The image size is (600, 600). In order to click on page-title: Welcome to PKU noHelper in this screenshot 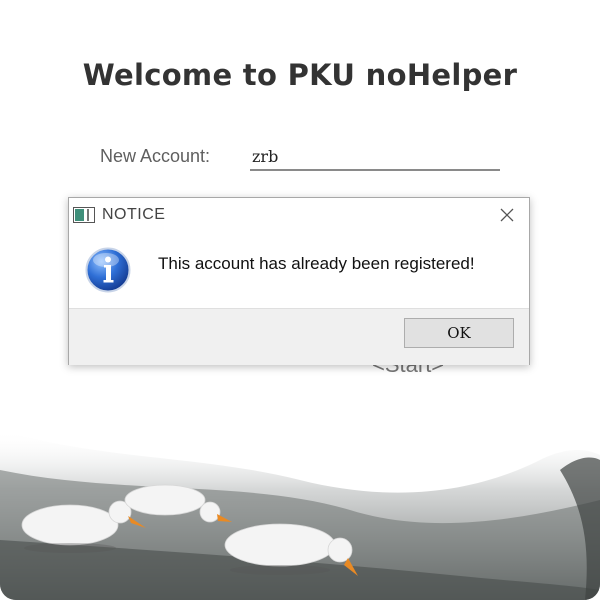, I will do `click(300, 75)`.